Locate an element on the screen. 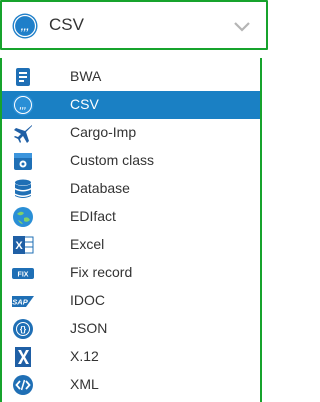 This screenshot has width=320, height=402. excel-icon: X is located at coordinates (23, 245).